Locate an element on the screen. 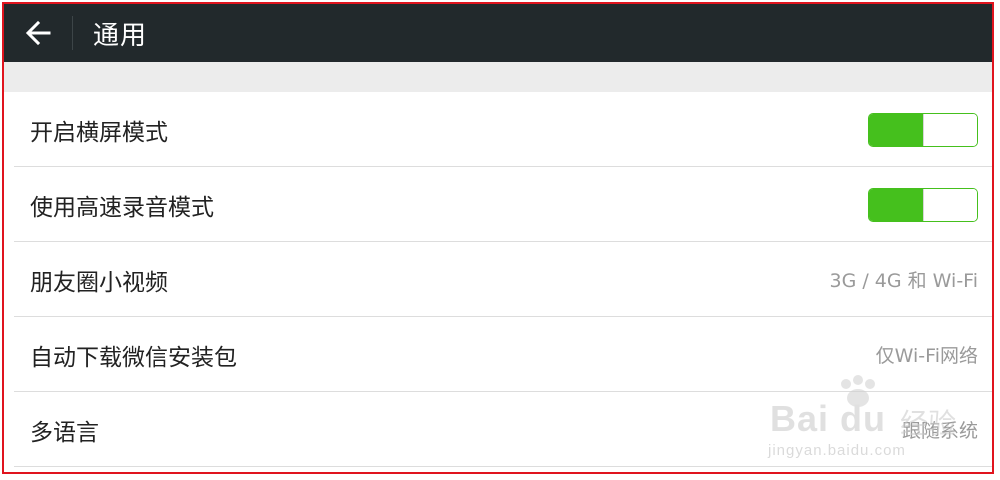 This screenshot has height=480, width=1000. setting-value: 3G / 4G 和 Wi-Fi is located at coordinates (903, 281).